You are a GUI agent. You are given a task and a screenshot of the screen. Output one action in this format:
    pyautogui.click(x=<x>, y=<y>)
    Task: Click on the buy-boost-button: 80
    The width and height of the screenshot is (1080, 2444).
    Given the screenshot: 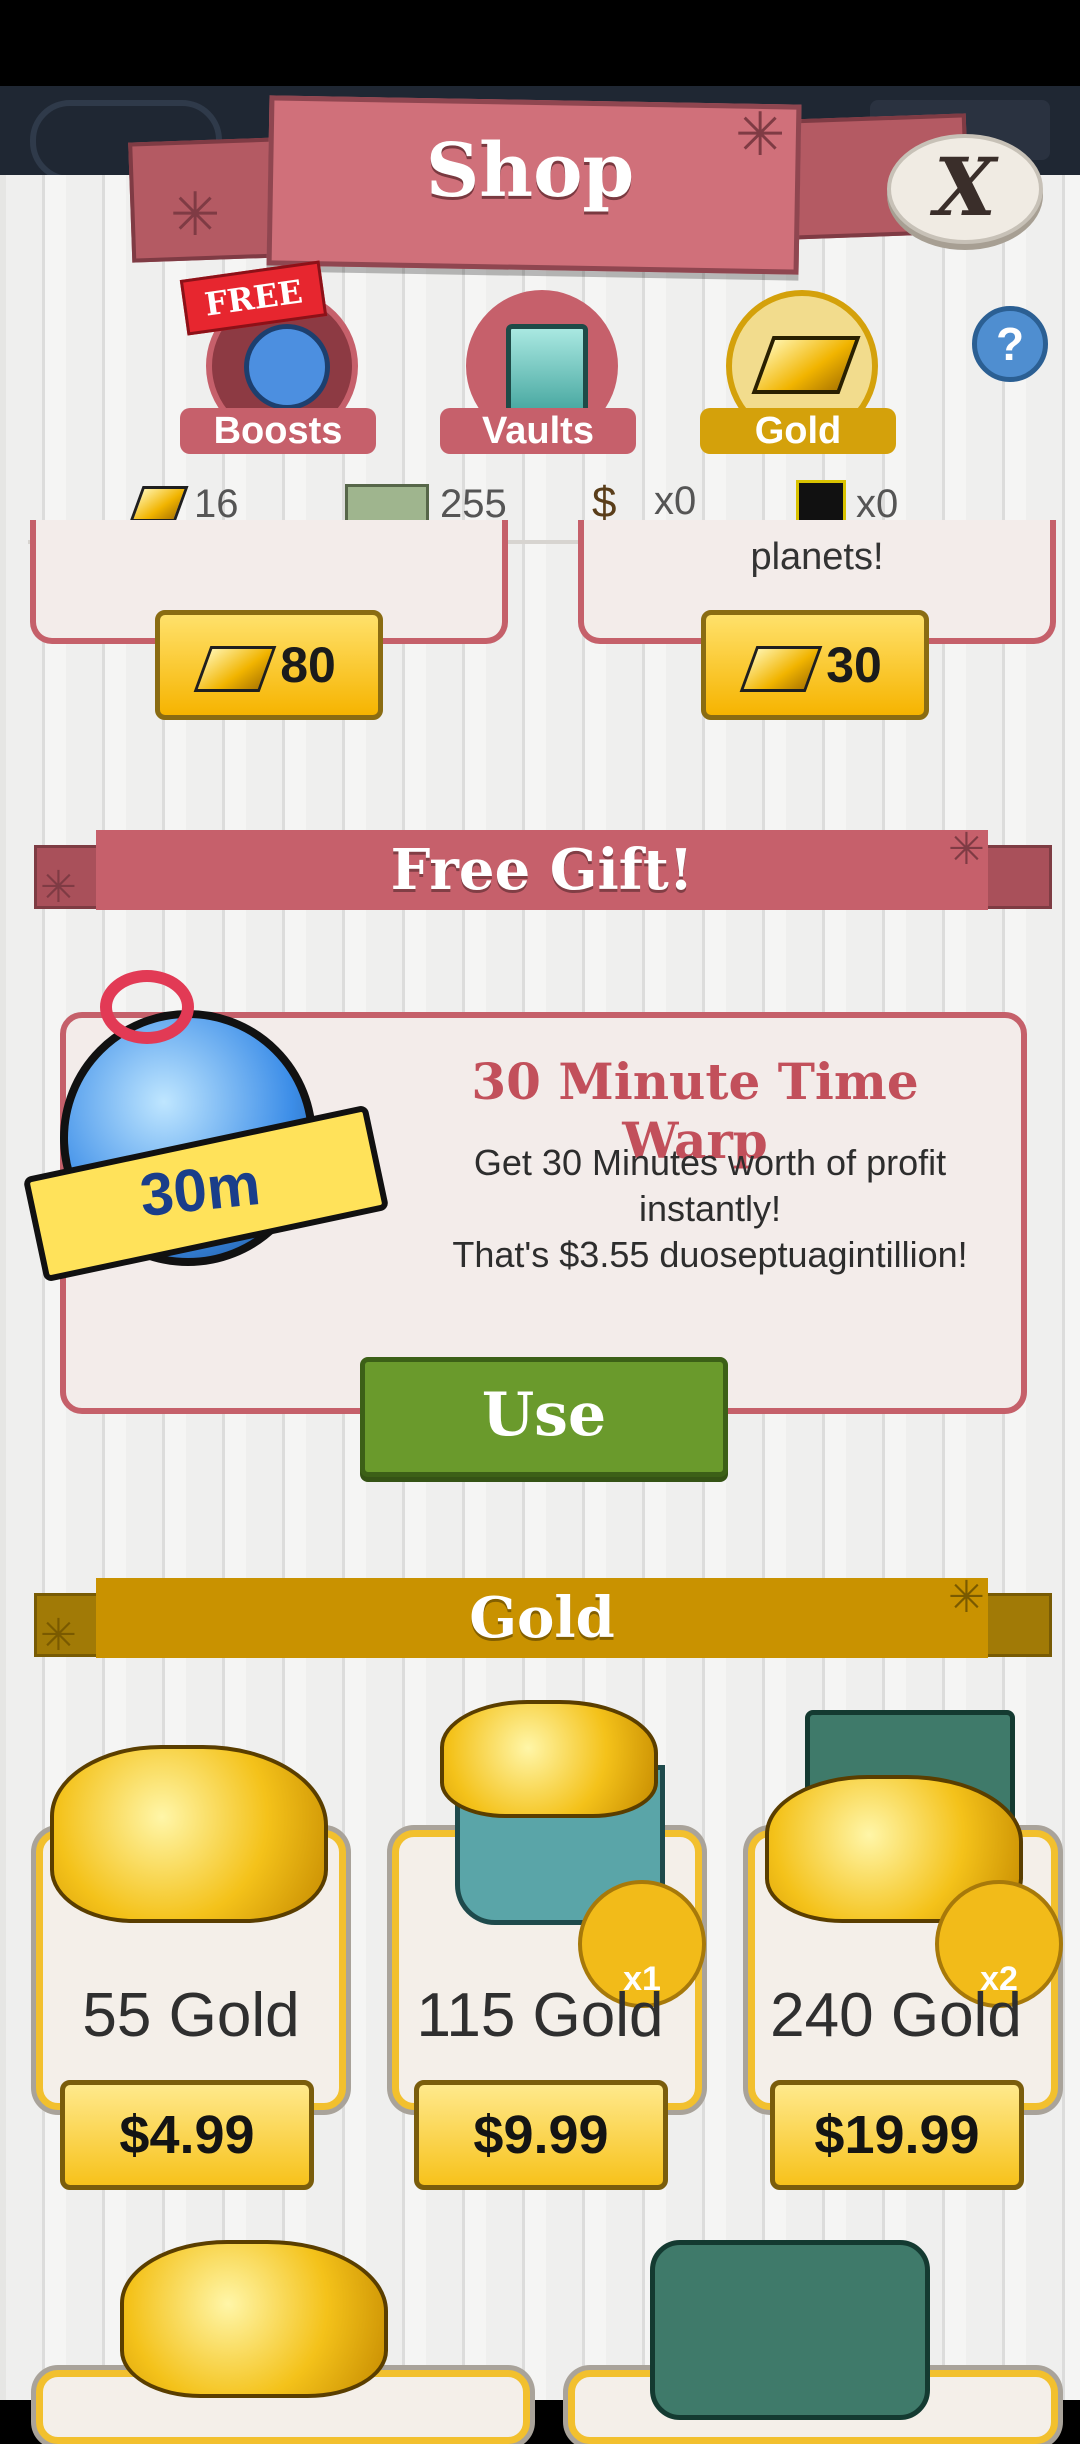 What is the action you would take?
    pyautogui.click(x=269, y=665)
    